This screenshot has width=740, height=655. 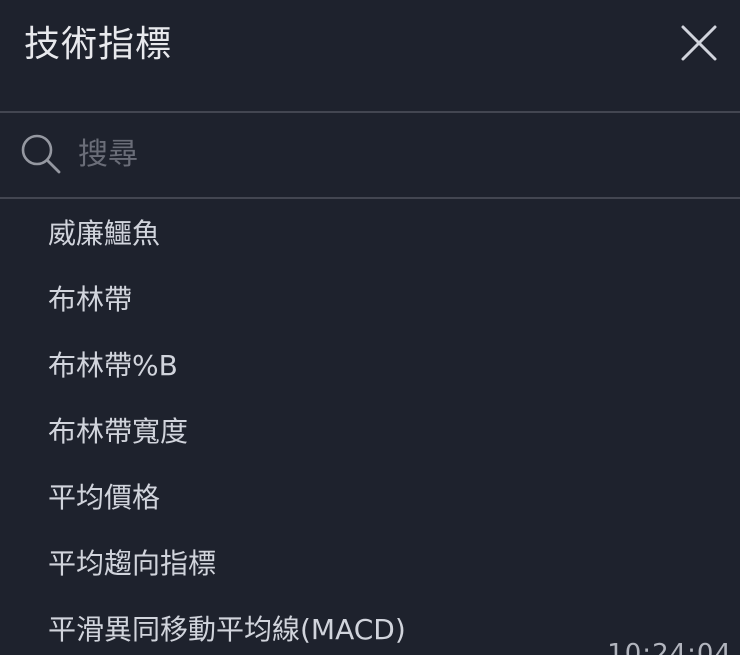 I want to click on list-item: 威廉鱷魚, so click(x=370, y=234).